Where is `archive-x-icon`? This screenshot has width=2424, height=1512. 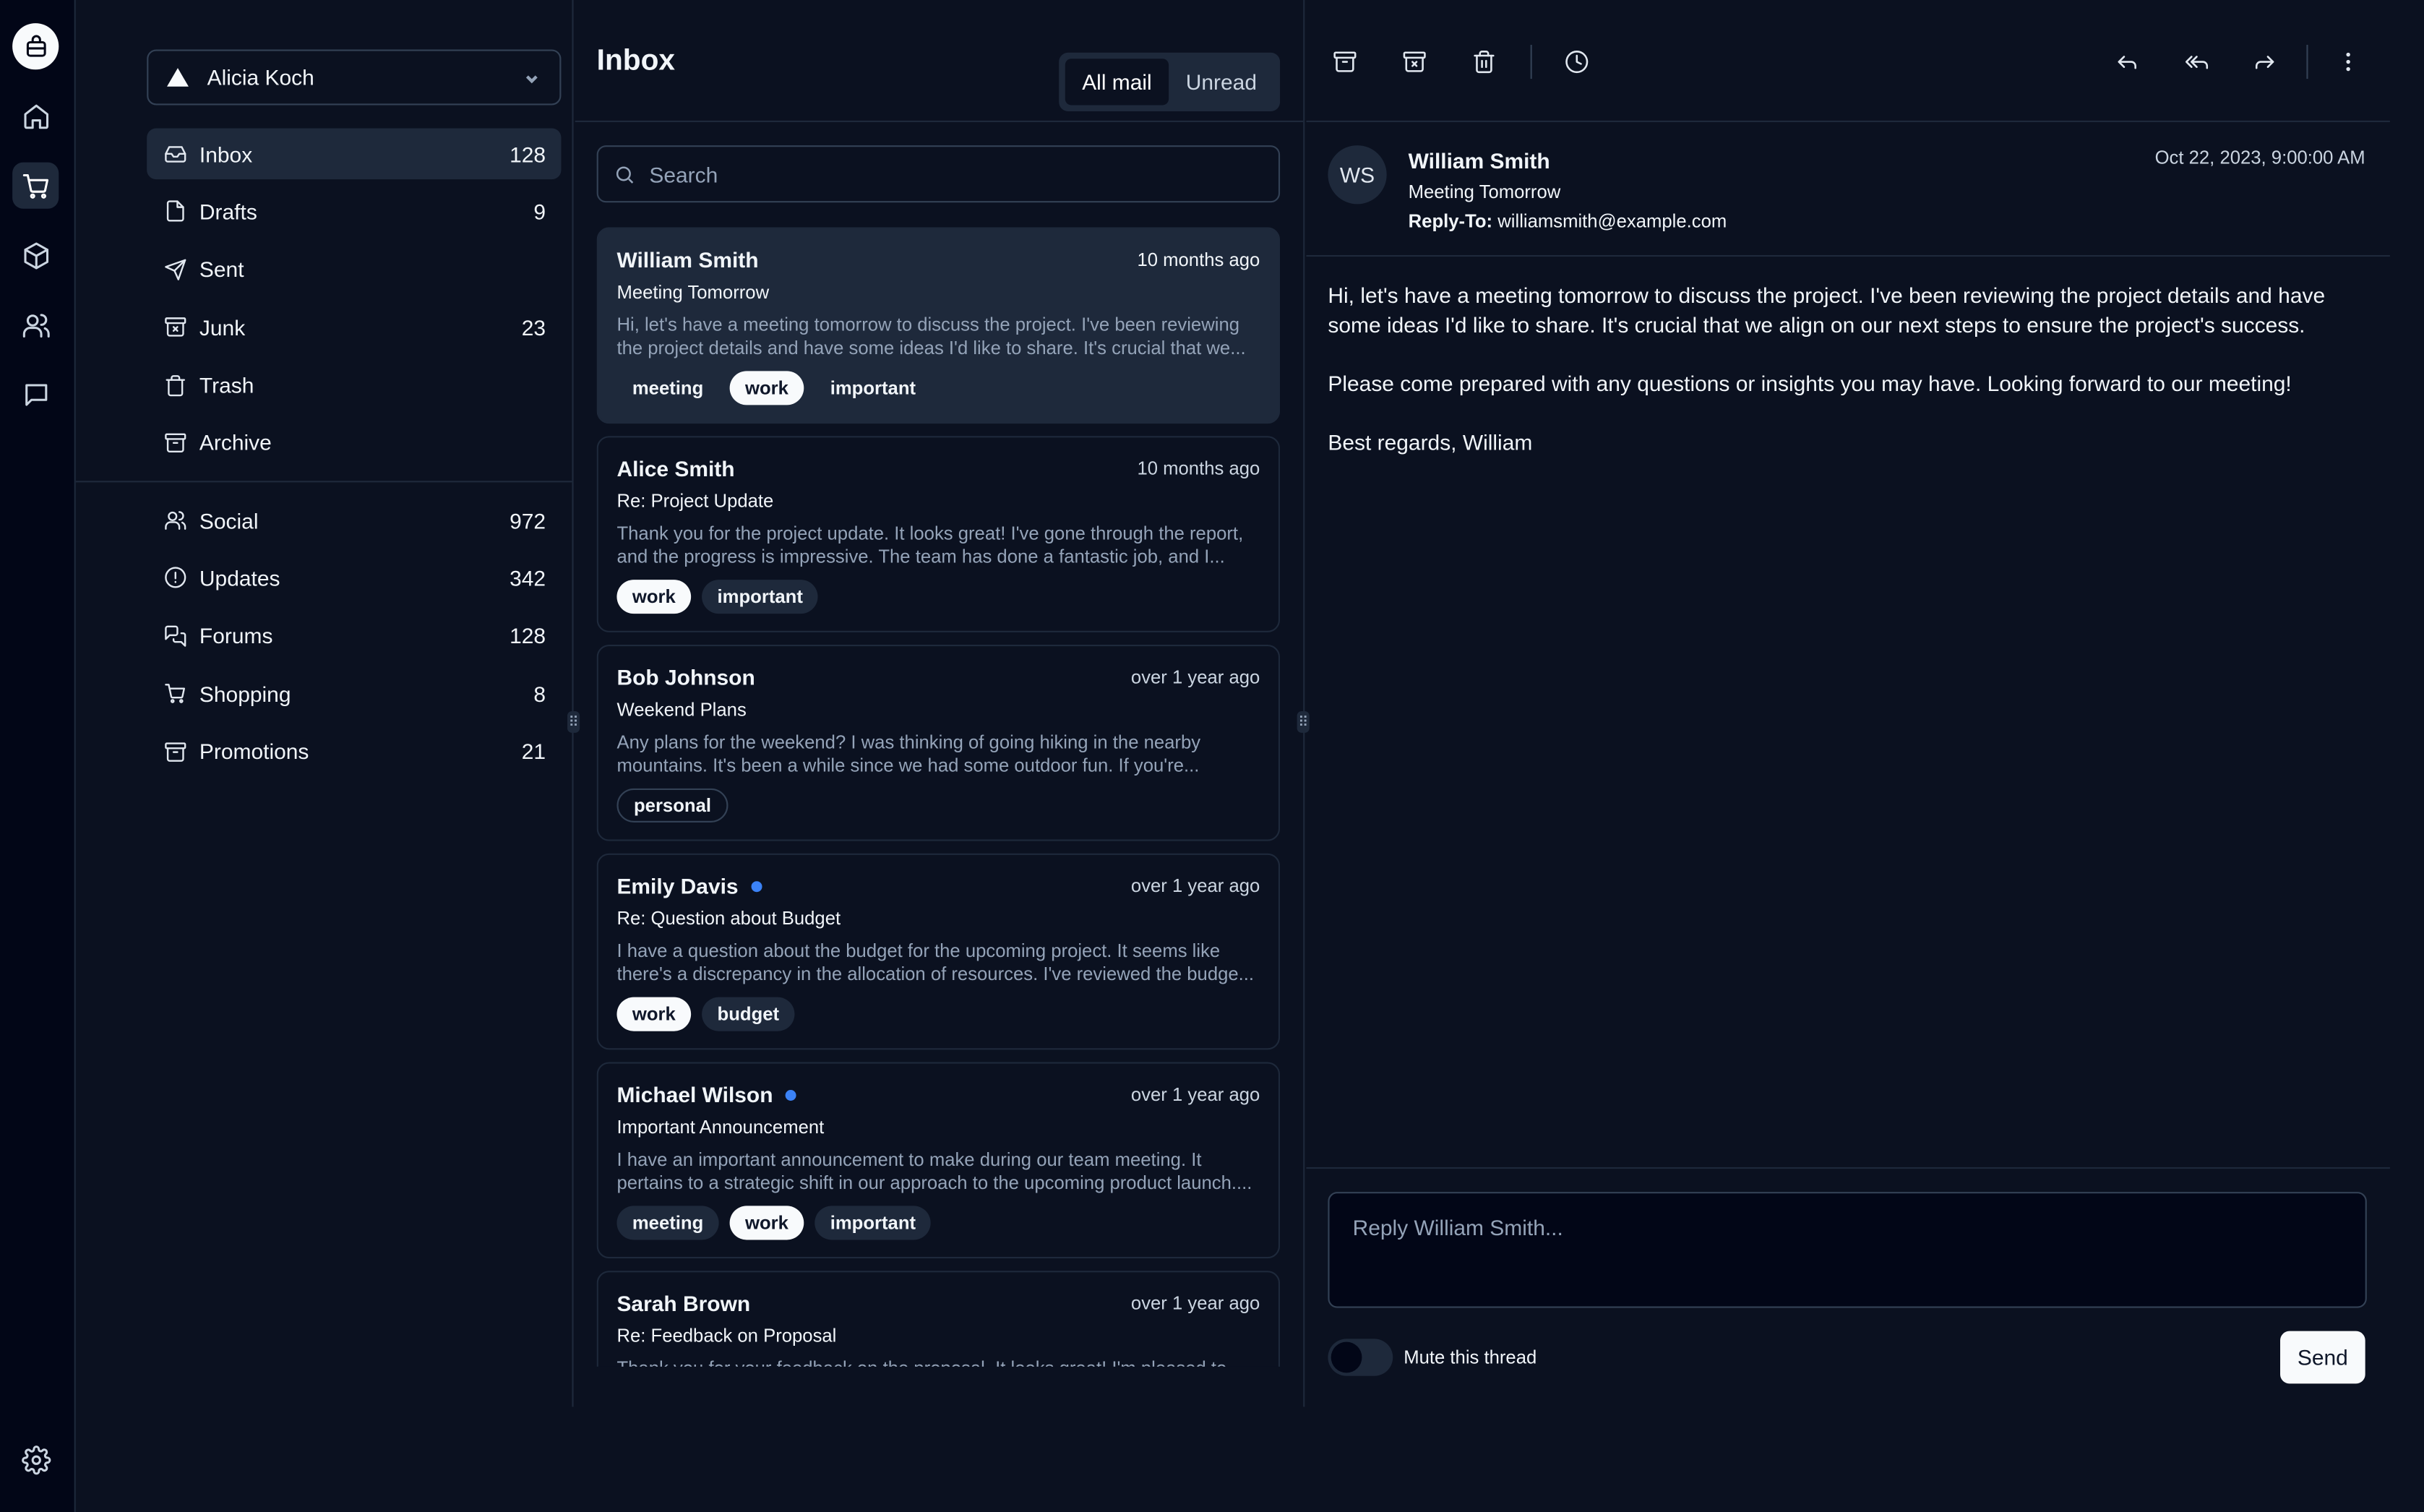 archive-x-icon is located at coordinates (175, 327).